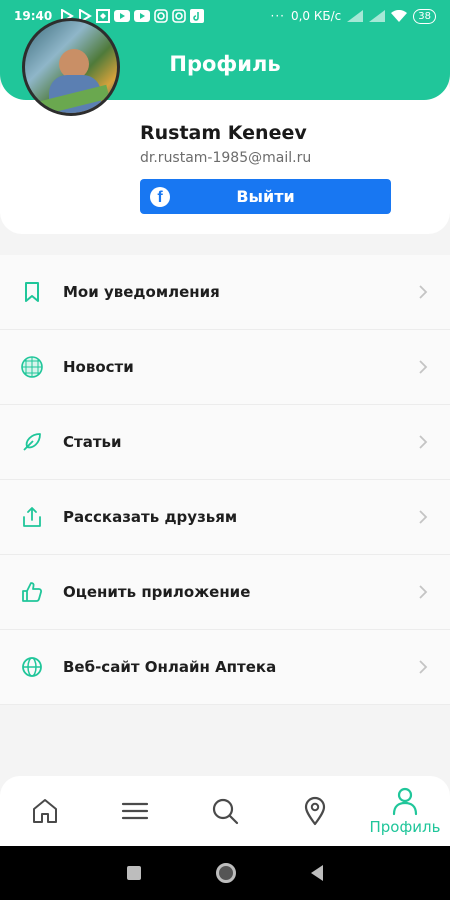  I want to click on system-nav-bar, so click(225, 873).